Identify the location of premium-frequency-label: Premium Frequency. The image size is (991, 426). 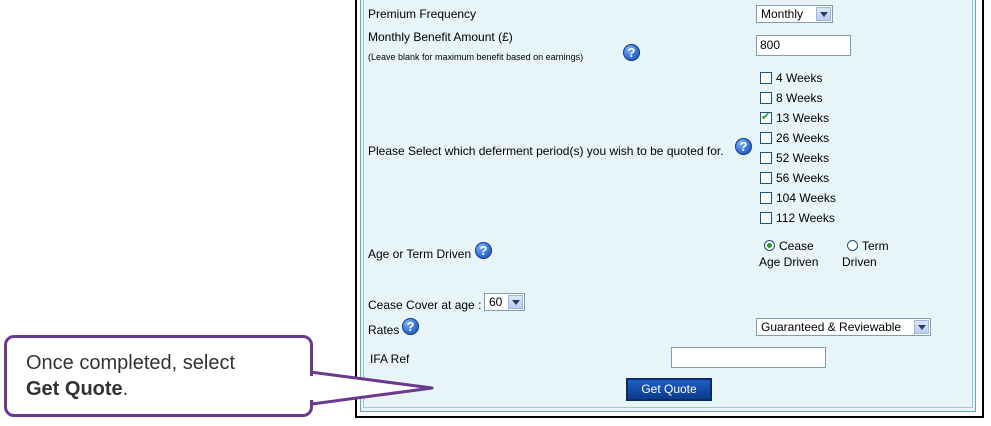
(422, 14).